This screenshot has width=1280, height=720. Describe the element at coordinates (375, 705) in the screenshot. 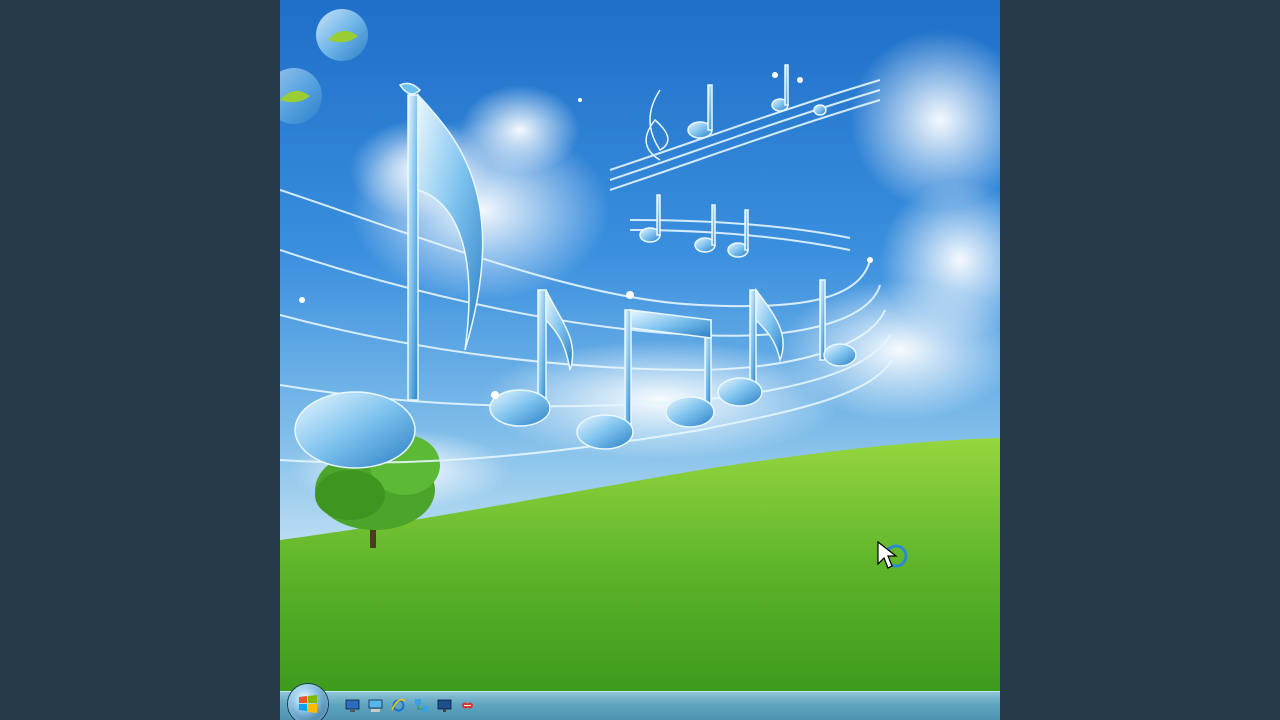

I see `computer-icon` at that location.